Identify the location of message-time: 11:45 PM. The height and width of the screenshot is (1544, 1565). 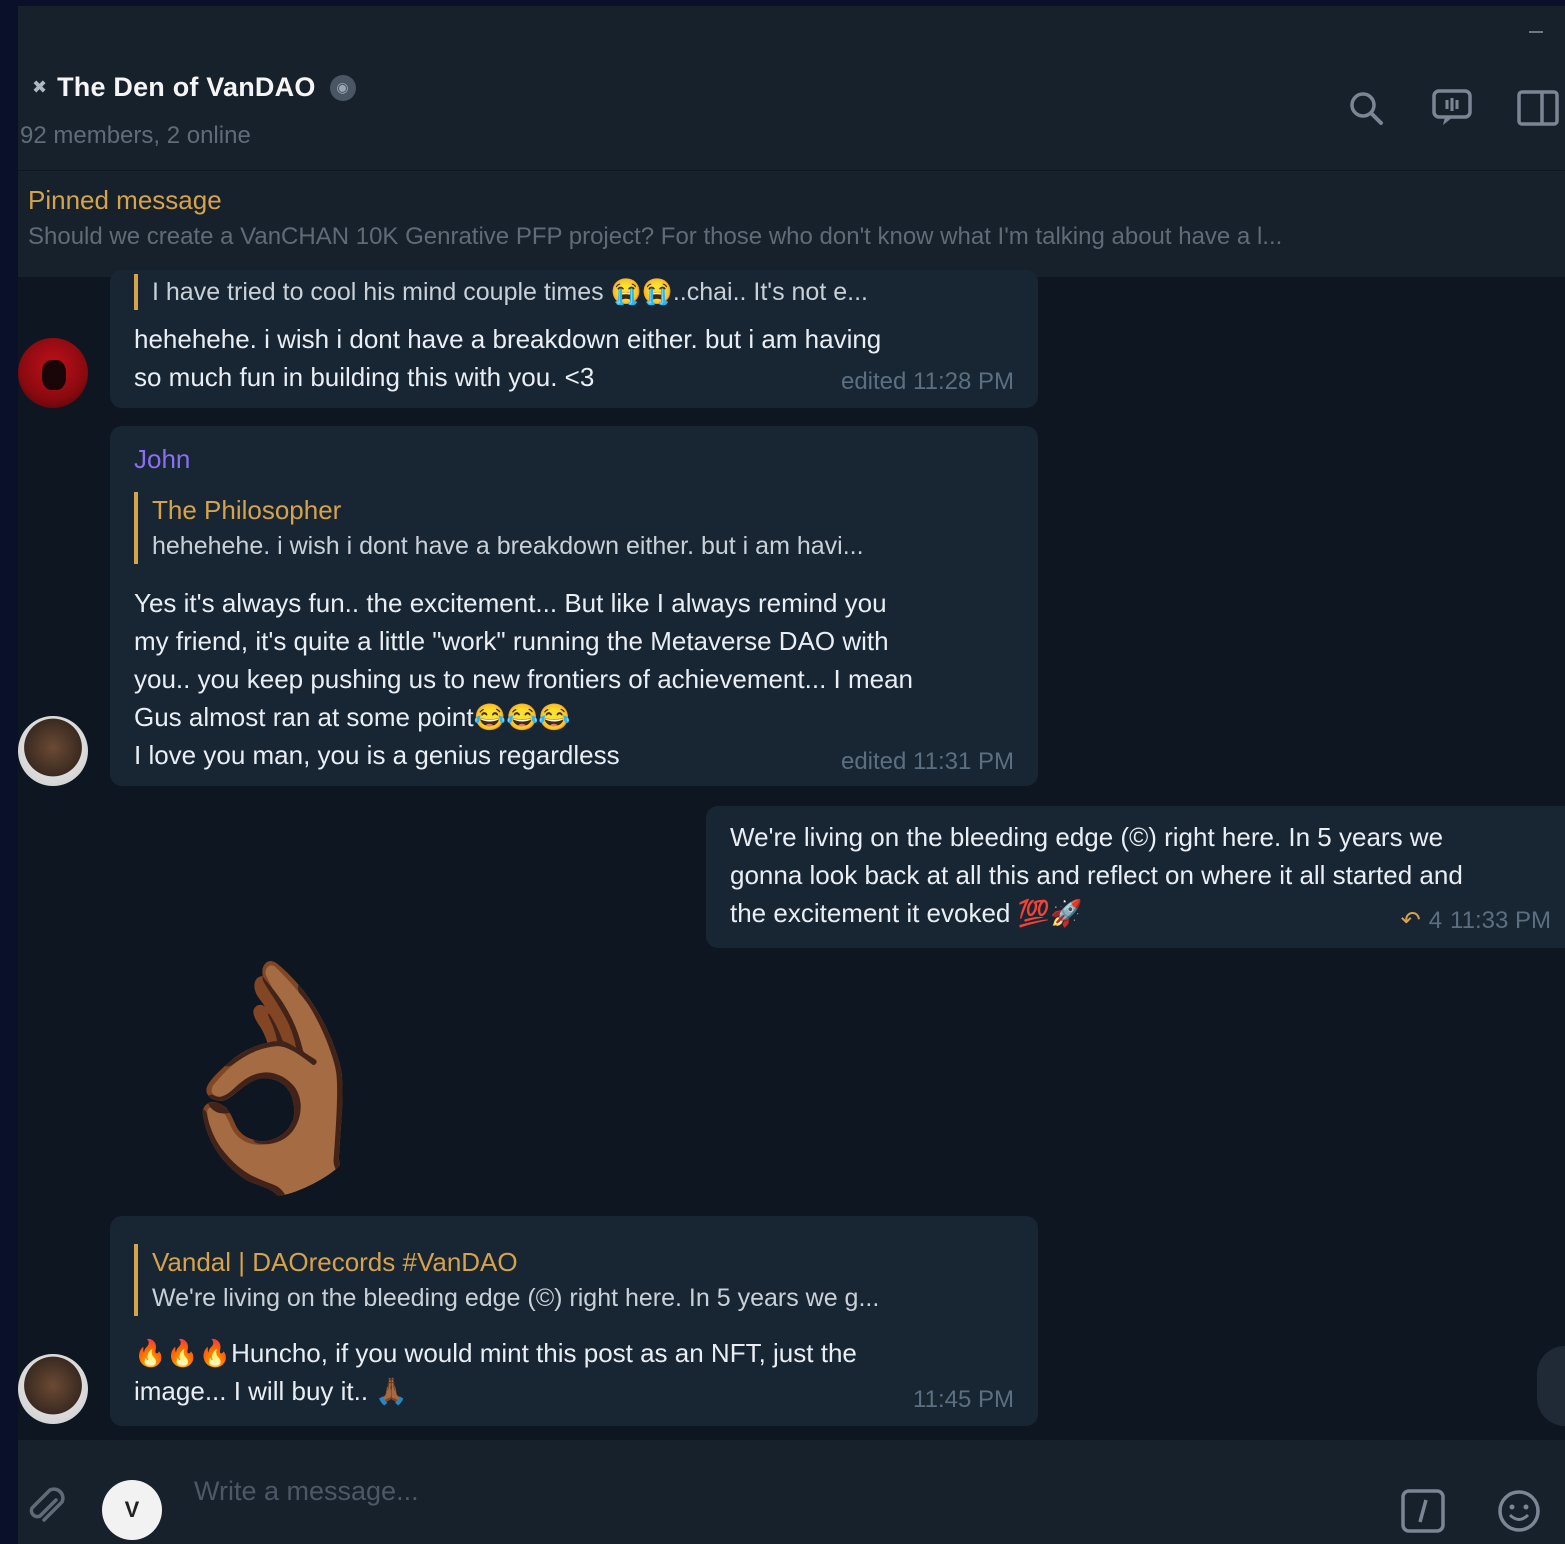
(963, 1399).